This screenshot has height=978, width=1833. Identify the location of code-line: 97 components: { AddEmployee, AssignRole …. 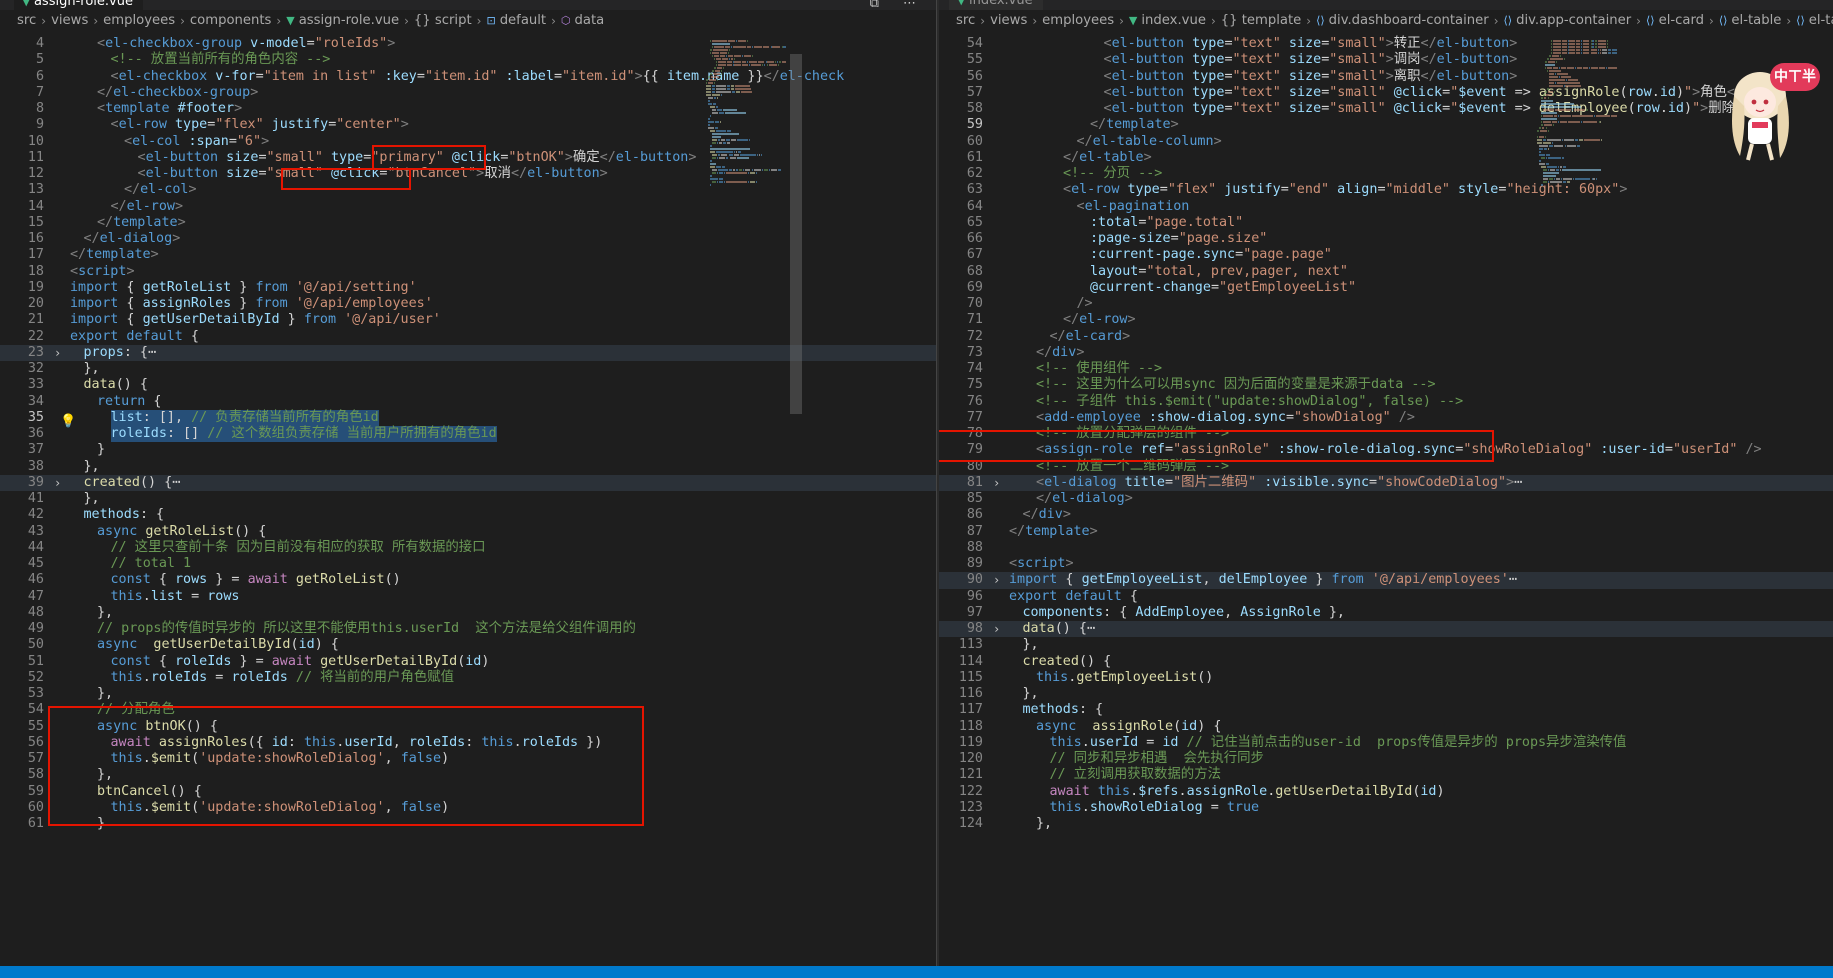
(1386, 613).